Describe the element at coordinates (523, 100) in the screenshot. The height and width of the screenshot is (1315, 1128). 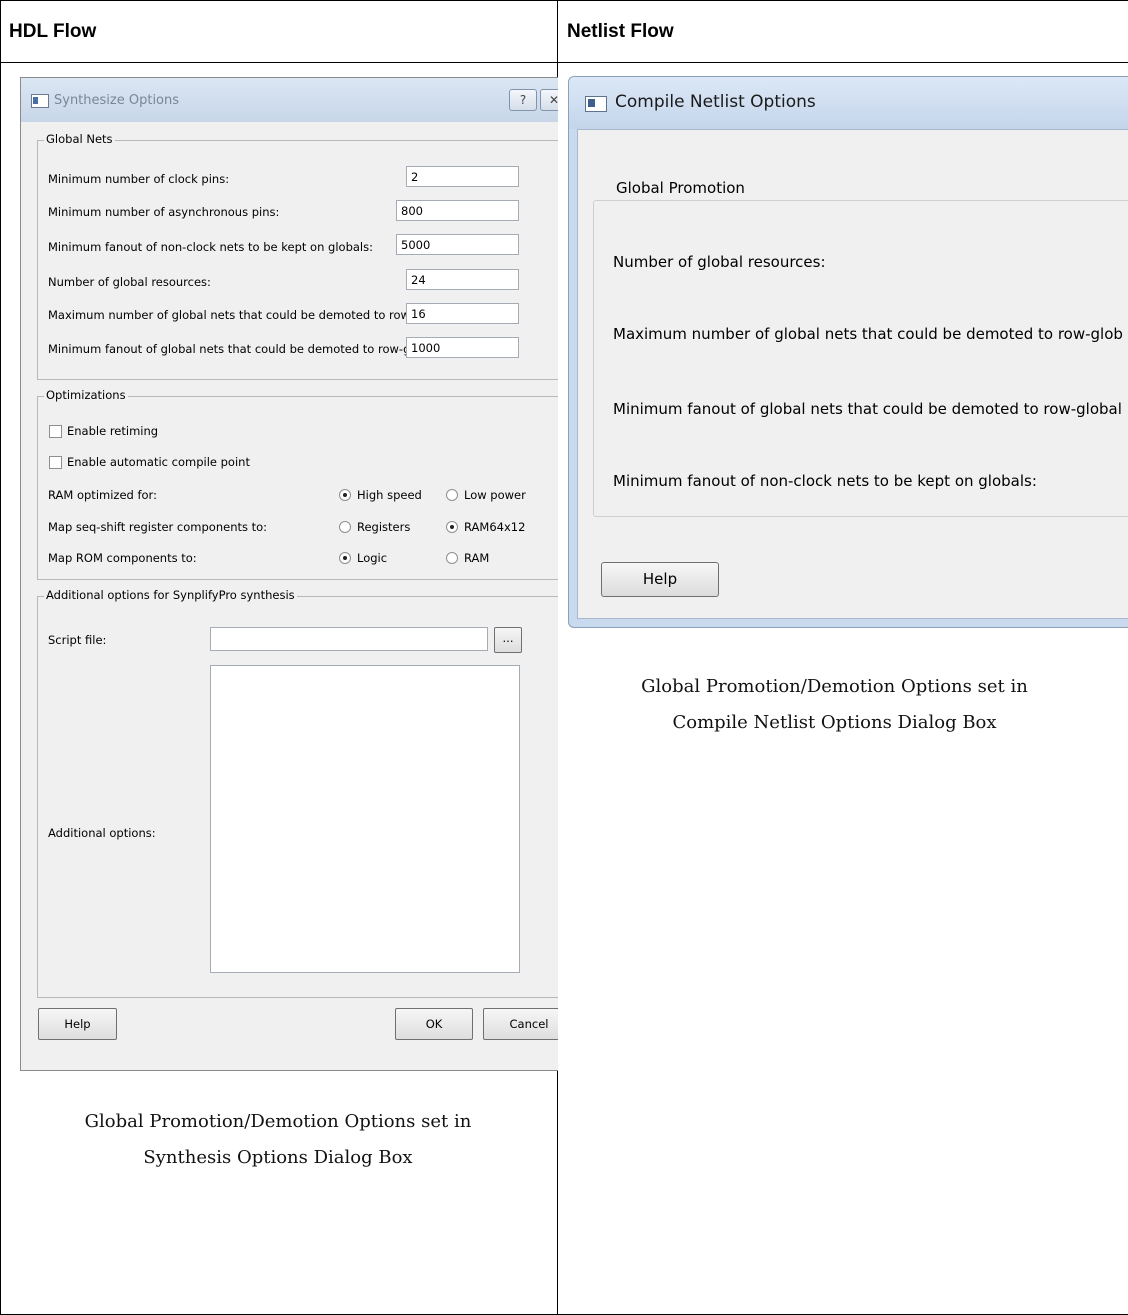
I see `help-question-icon: ?` at that location.